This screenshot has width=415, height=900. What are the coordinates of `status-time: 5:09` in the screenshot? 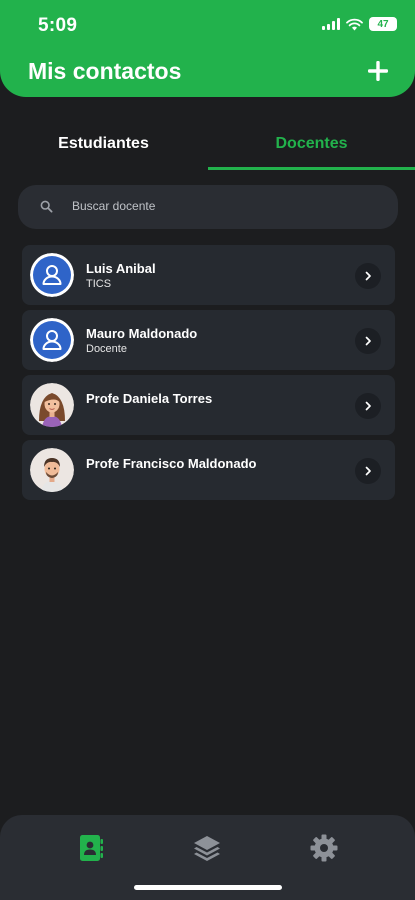 It's located at (58, 25).